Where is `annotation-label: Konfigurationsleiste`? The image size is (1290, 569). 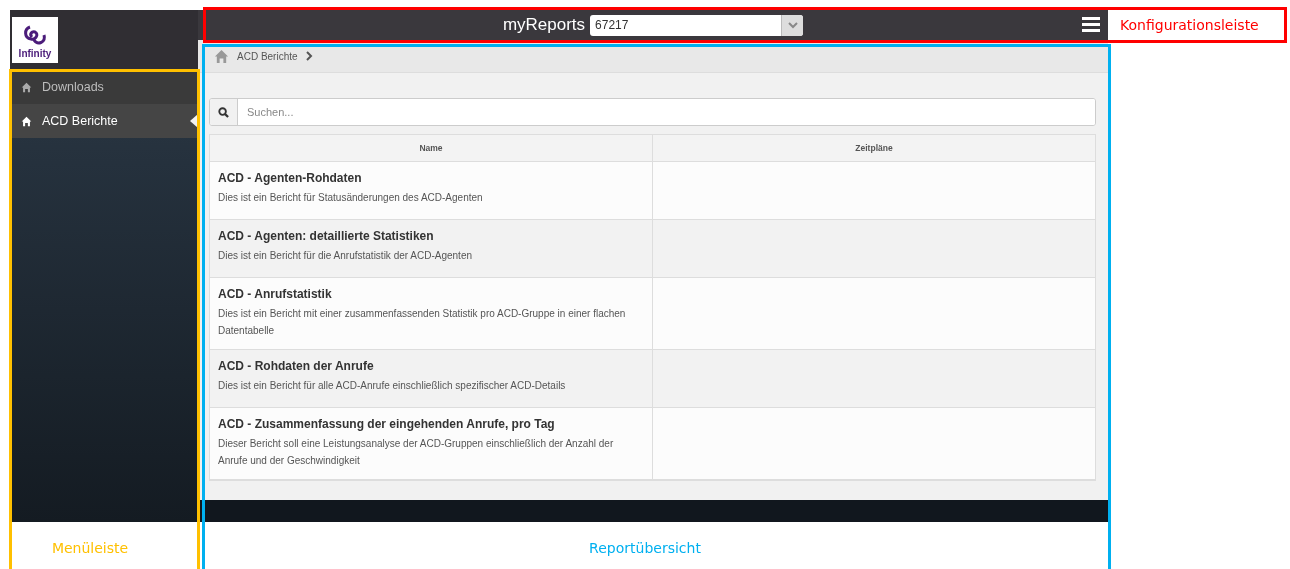
annotation-label: Konfigurationsleiste is located at coordinates (1189, 25).